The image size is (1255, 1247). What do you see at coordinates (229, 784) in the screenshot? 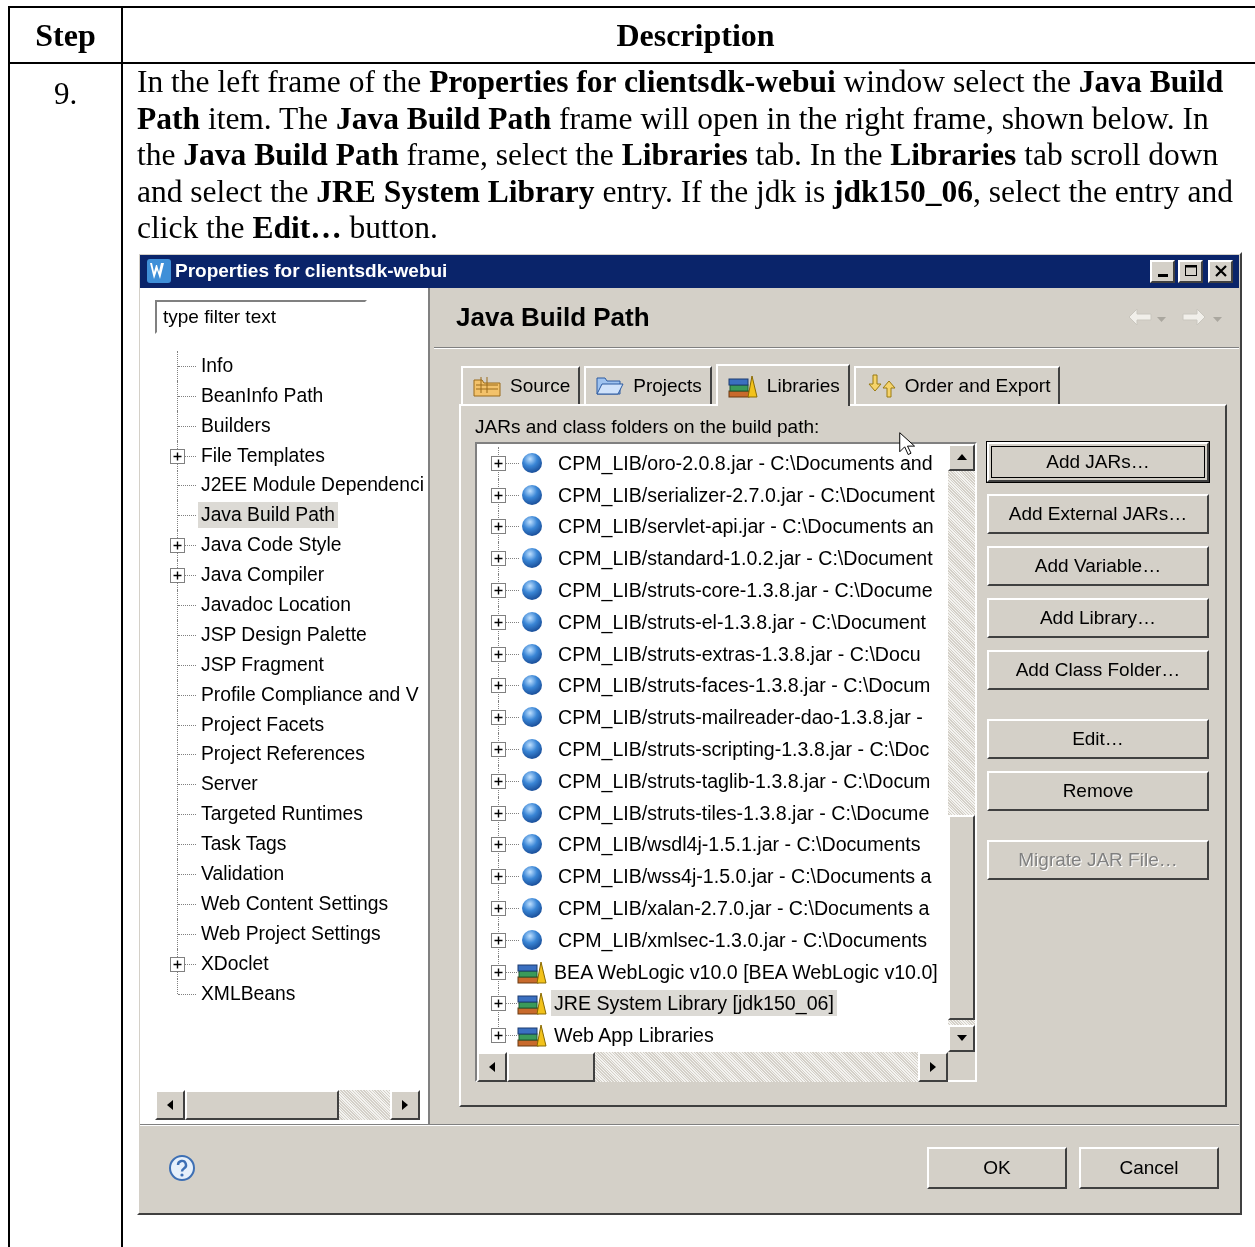
I see `tree-item: Server` at bounding box center [229, 784].